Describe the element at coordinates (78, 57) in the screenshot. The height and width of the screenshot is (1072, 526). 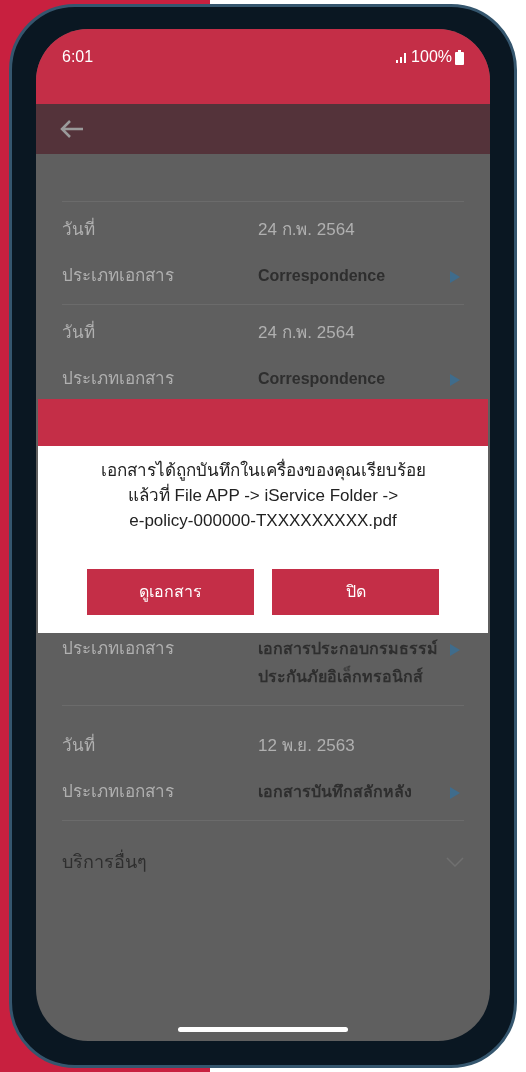
I see `status-time: 6:01` at that location.